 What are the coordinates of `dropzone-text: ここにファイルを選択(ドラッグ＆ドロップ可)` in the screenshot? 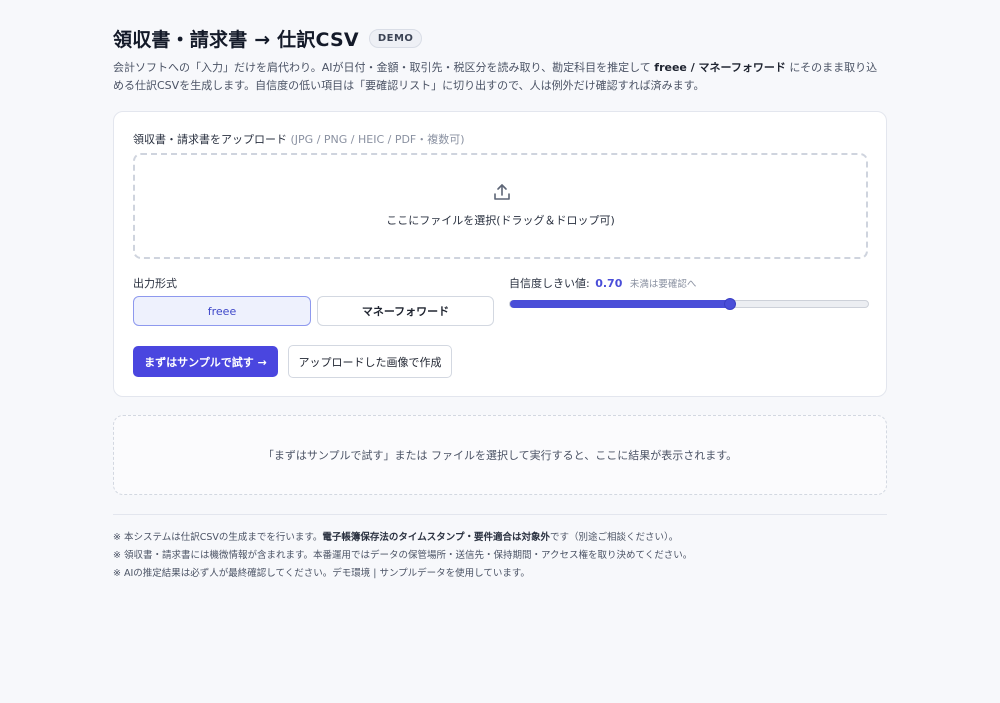 It's located at (500, 220).